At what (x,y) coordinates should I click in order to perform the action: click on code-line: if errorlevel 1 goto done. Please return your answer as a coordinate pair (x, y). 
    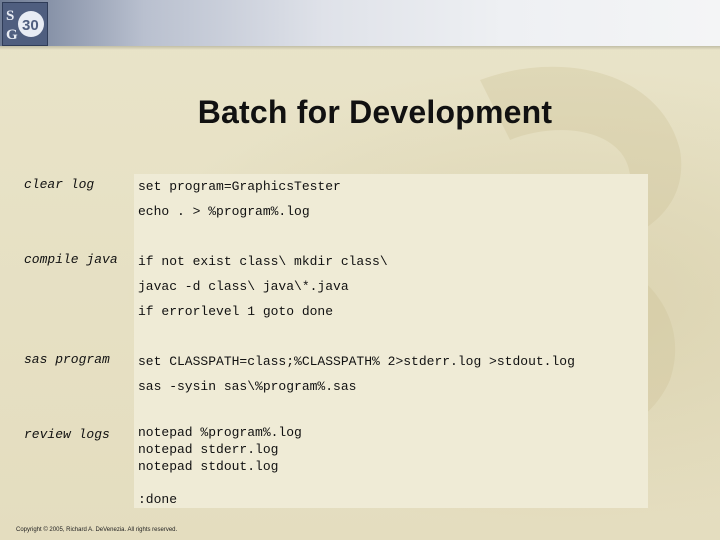
    Looking at the image, I should click on (236, 311).